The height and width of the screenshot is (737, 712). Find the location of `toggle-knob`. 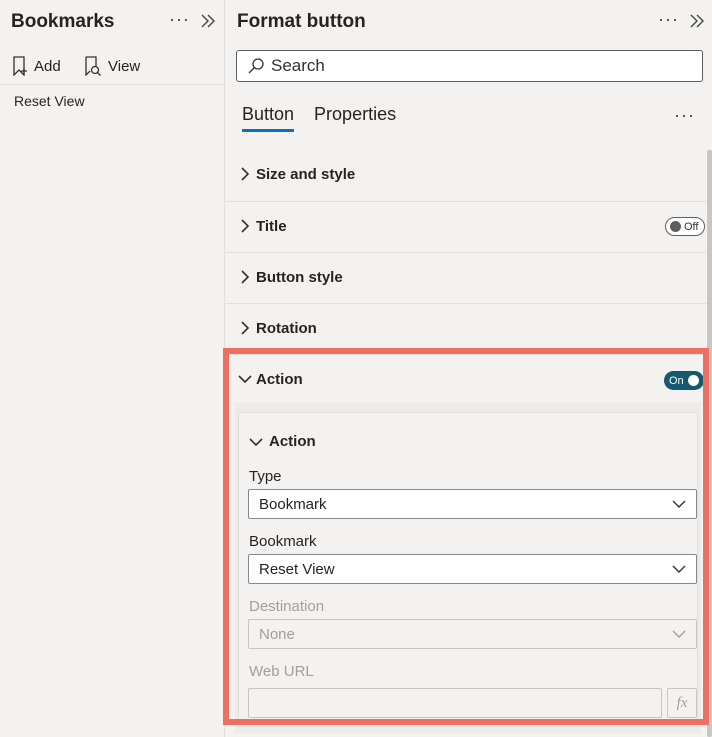

toggle-knob is located at coordinates (675, 226).